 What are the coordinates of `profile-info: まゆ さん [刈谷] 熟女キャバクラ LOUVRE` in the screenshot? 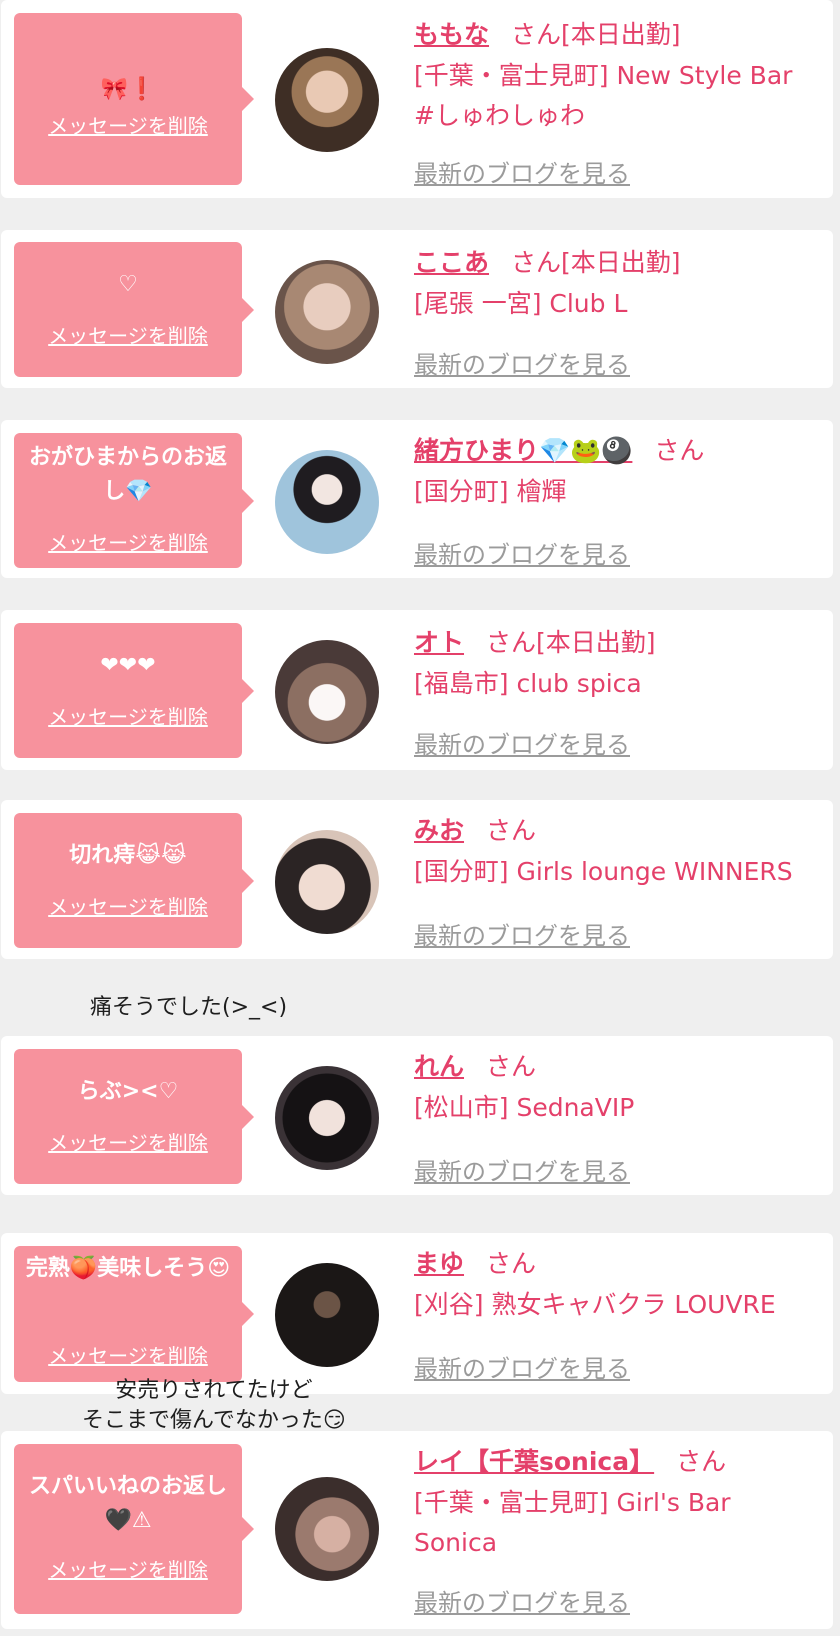 It's located at (614, 1286).